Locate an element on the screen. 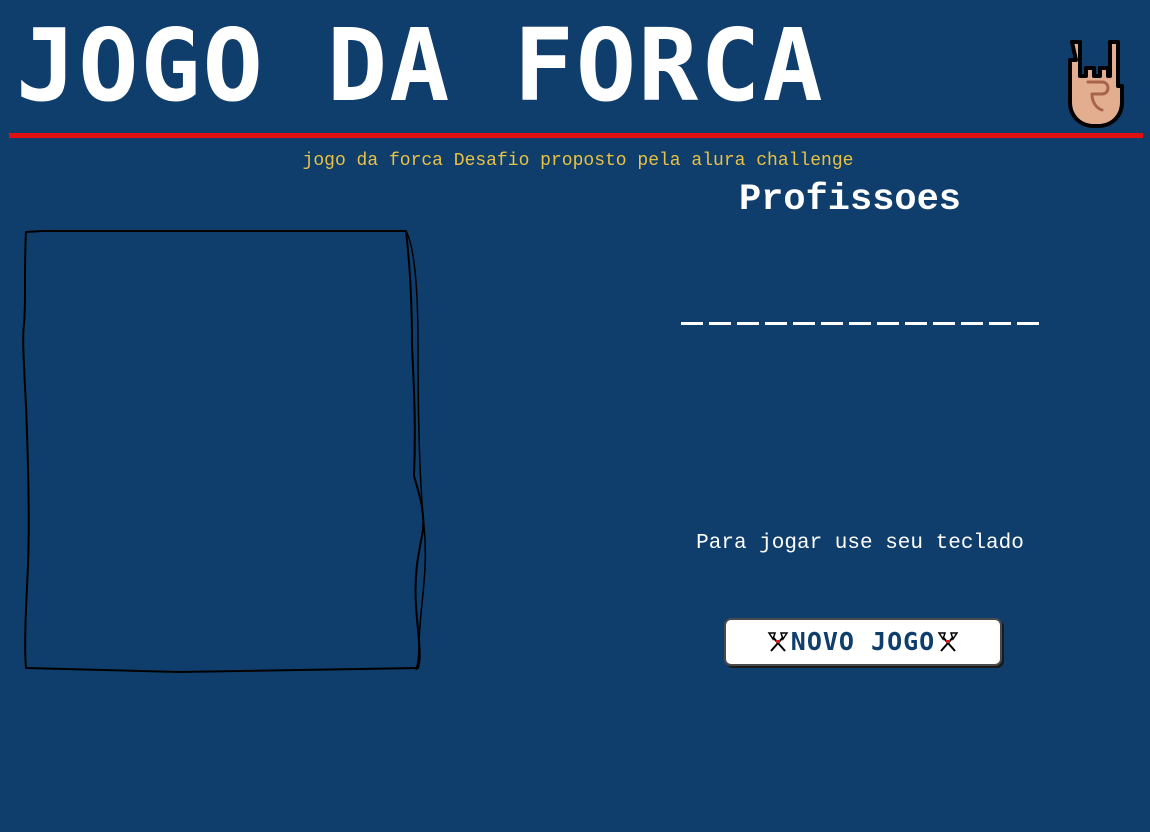 The image size is (1150, 832). hidden-word is located at coordinates (860, 324).